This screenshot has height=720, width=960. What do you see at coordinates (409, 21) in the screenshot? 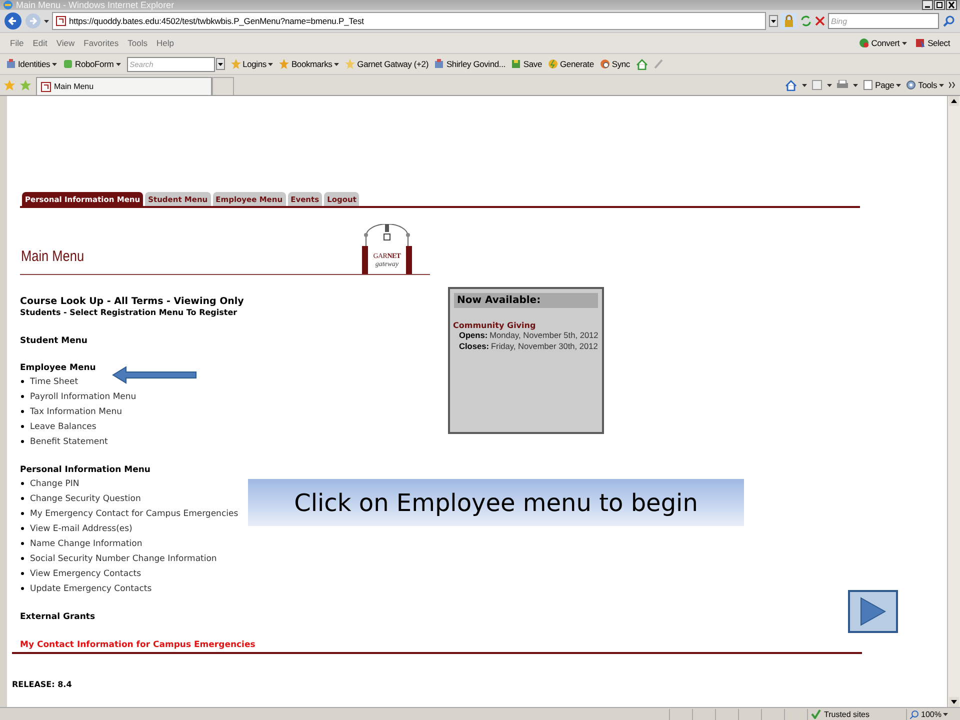
I see `address-field: https://quoddy.bates.edu:4502/test/twbkwbis.P_GenMenu?name=bmenu.P_Test` at bounding box center [409, 21].